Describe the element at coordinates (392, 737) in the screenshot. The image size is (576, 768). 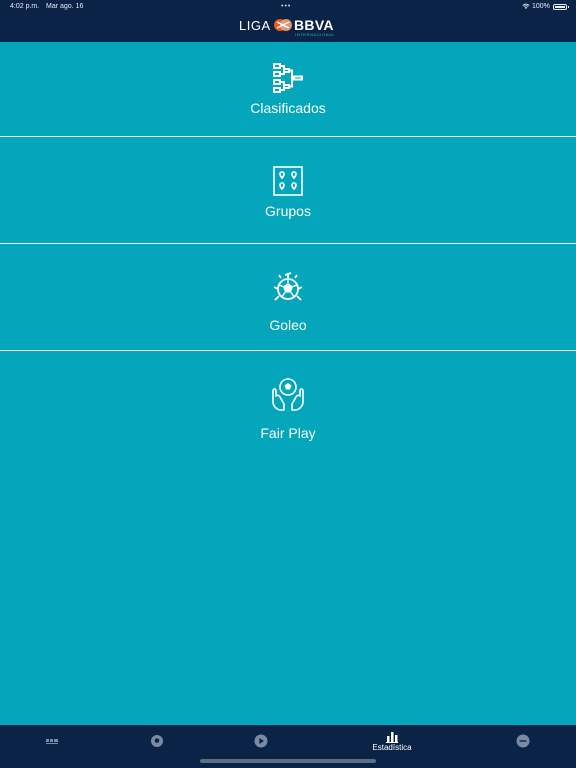
I see `stats-icon` at that location.